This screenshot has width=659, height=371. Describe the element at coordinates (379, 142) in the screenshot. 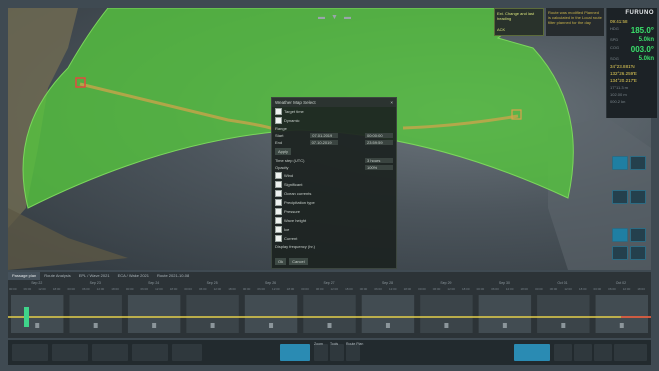

I see `end-time-field: 23:59:59` at that location.